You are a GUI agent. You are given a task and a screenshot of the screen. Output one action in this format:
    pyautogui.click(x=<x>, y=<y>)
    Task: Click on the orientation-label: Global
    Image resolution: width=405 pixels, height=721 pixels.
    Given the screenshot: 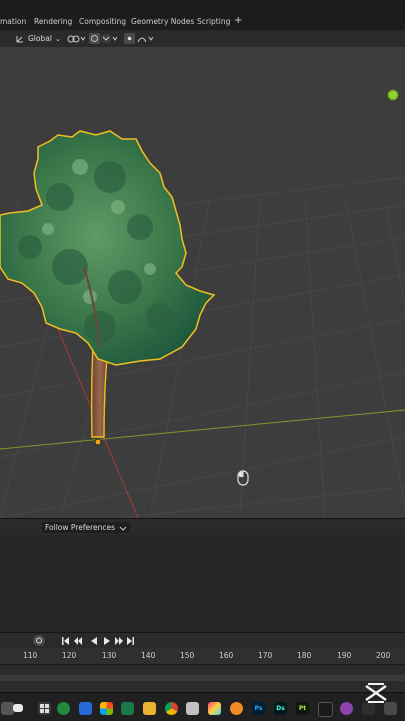 What is the action you would take?
    pyautogui.click(x=40, y=38)
    